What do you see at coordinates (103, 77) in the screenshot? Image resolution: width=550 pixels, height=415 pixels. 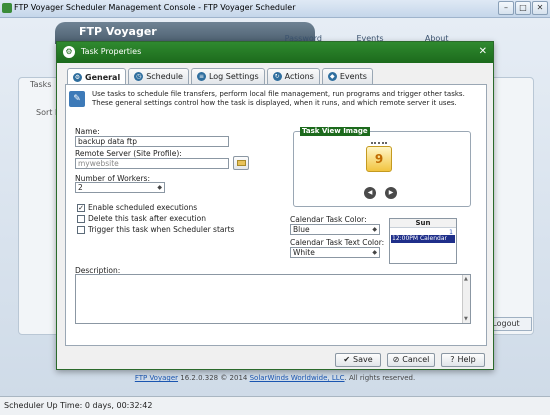 I see `tab-label: General` at bounding box center [103, 77].